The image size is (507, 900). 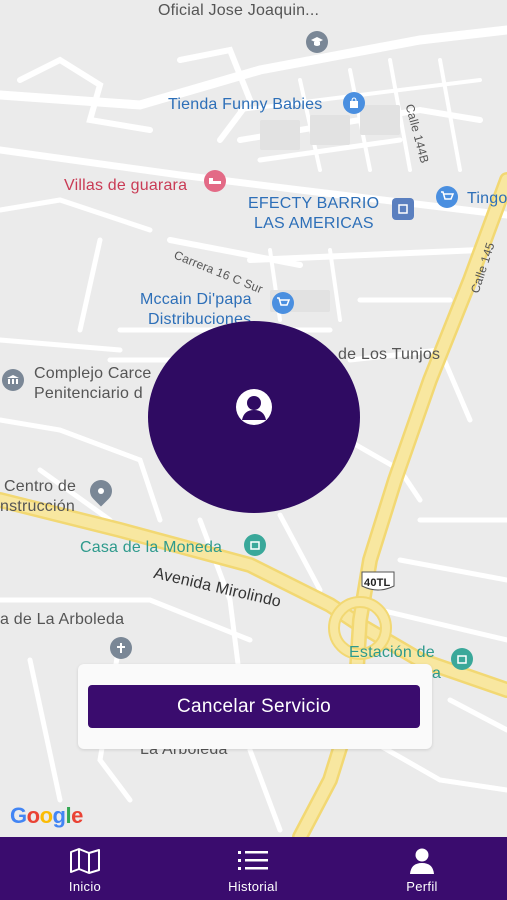 I want to click on map-label-moneda: Casa de la Moneda, so click(x=151, y=547).